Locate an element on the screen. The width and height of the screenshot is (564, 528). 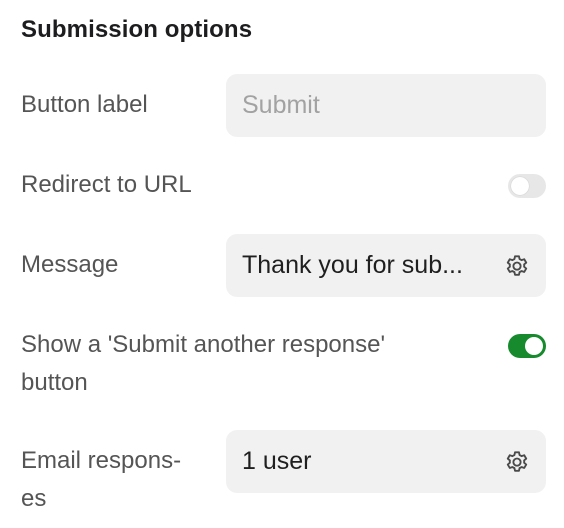
redirect-url-toggle is located at coordinates (527, 186).